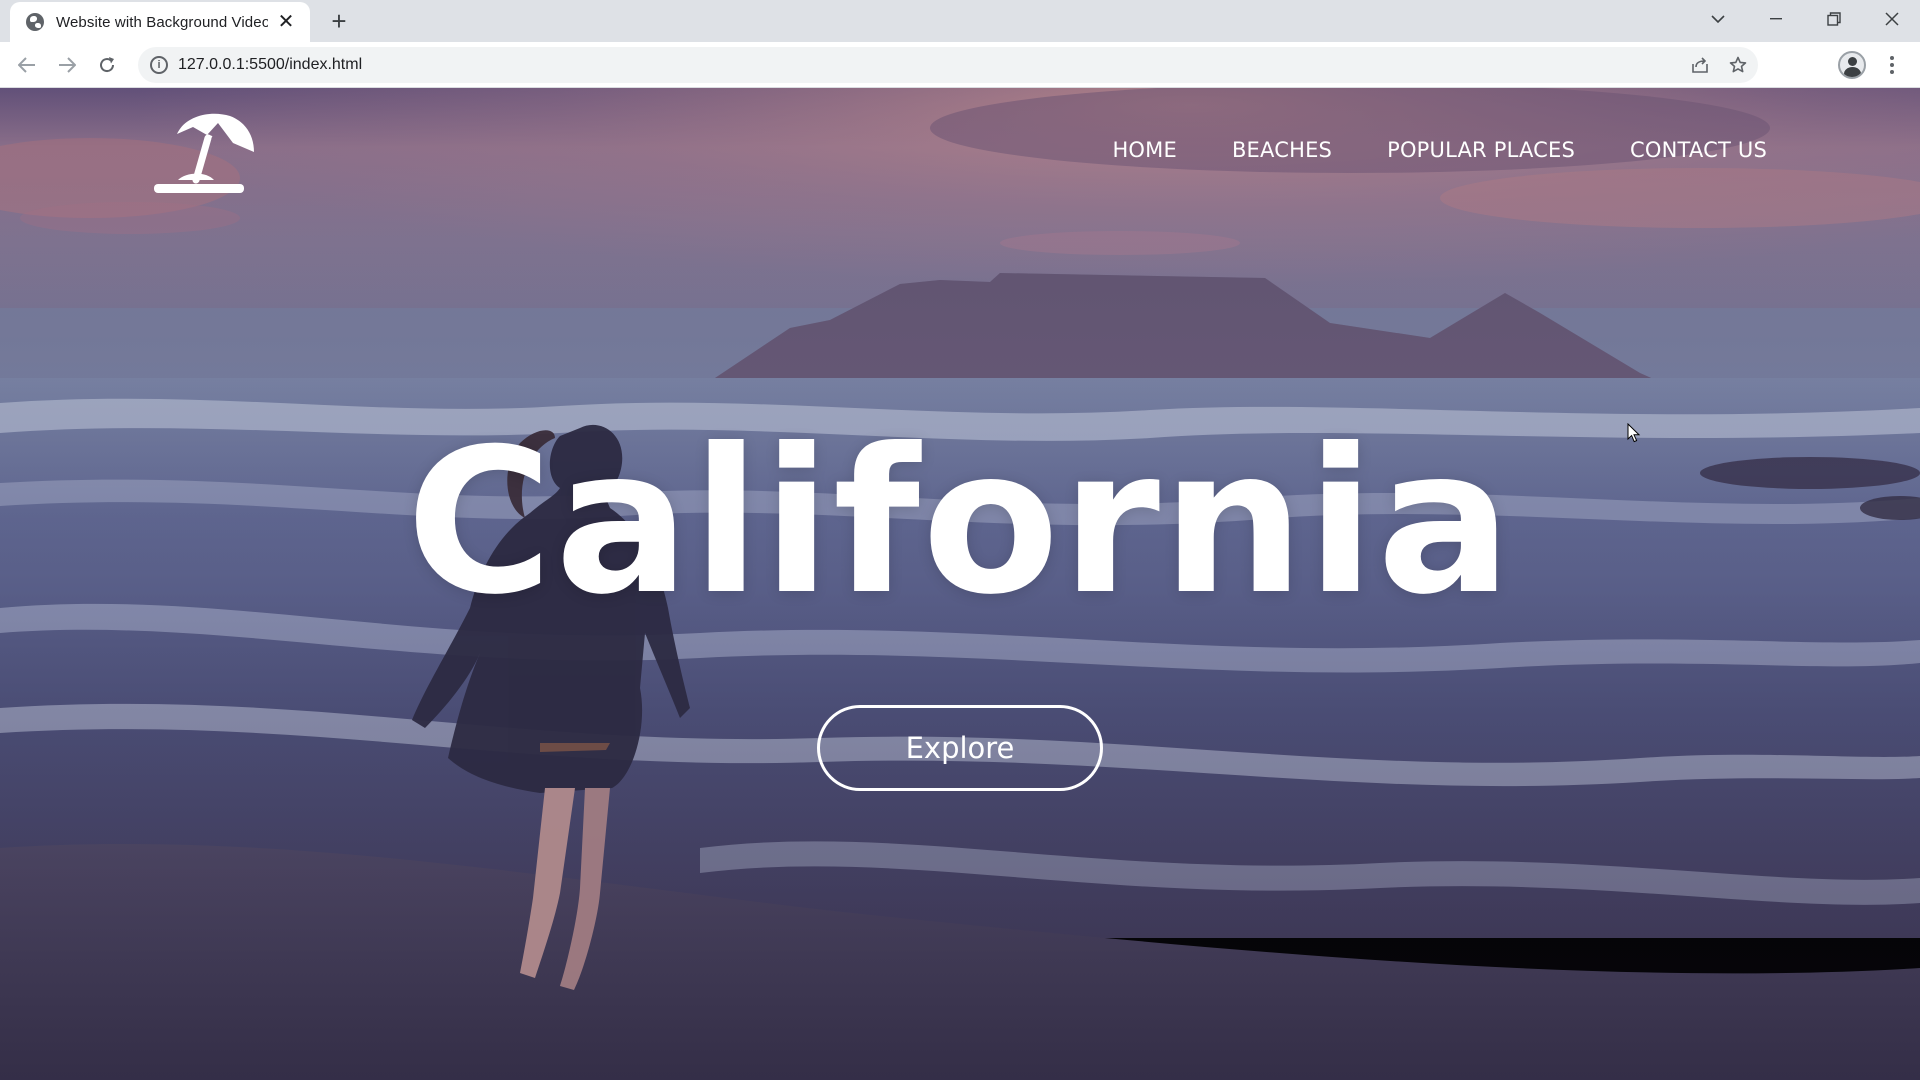 Image resolution: width=1920 pixels, height=1080 pixels. Describe the element at coordinates (67, 65) in the screenshot. I see `arrow-right-icon` at that location.